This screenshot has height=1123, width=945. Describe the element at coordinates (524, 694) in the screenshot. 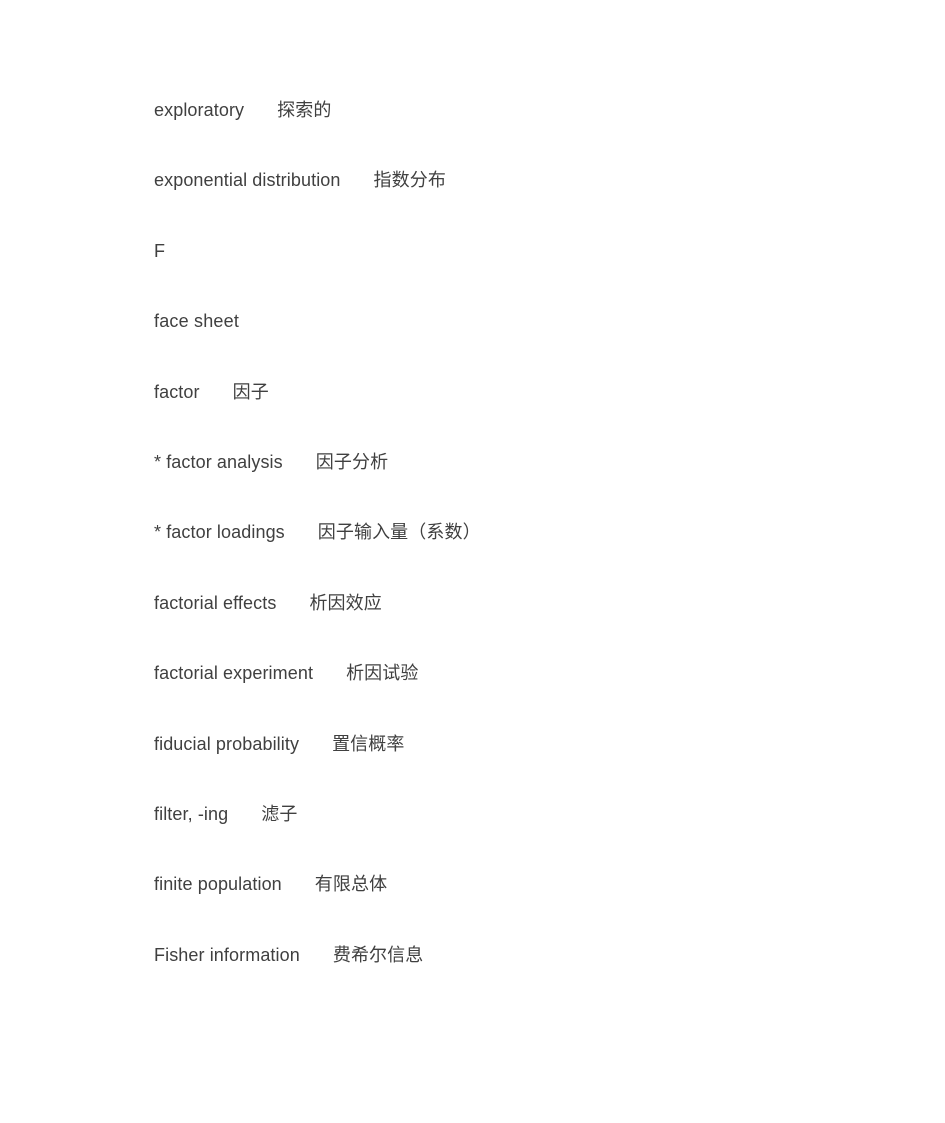

I see `glossary-entry: factorial experiment 析因试验` at that location.